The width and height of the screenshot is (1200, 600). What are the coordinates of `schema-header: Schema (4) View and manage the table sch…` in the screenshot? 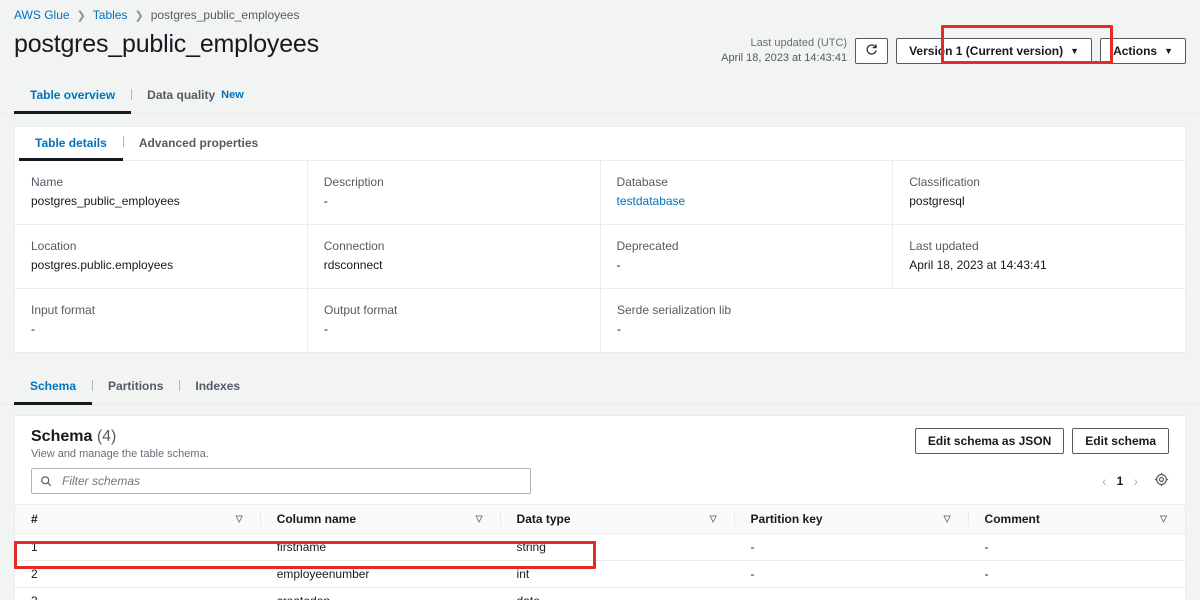 It's located at (600, 438).